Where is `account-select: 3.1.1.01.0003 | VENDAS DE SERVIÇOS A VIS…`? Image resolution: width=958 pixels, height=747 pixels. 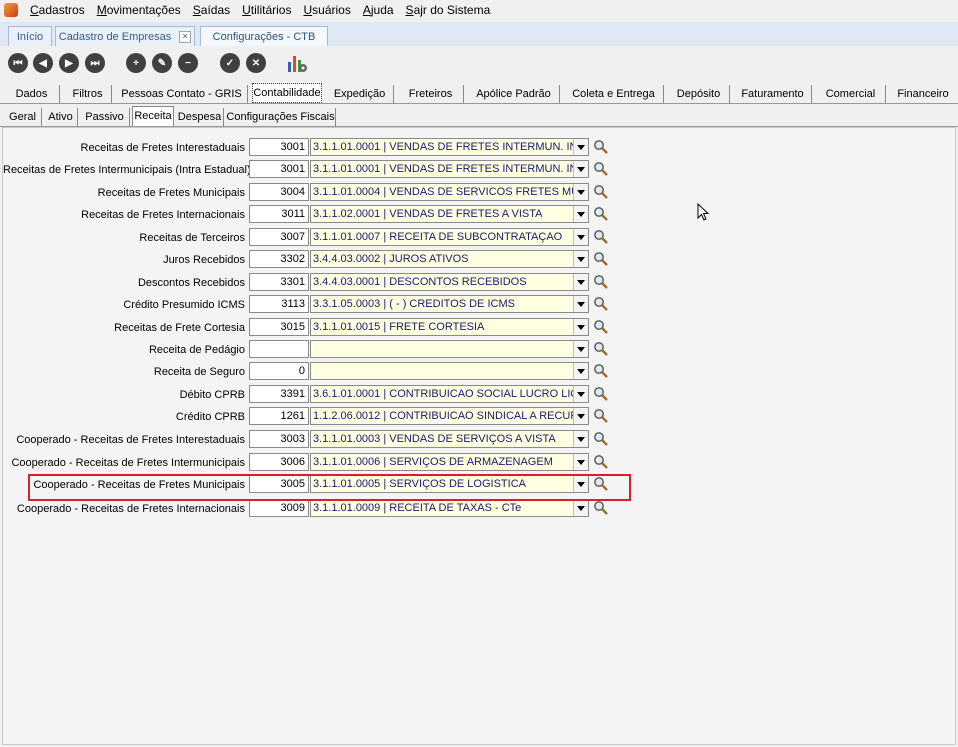
account-select: 3.1.1.01.0003 | VENDAS DE SERVIÇOS A VIS… is located at coordinates (449, 439).